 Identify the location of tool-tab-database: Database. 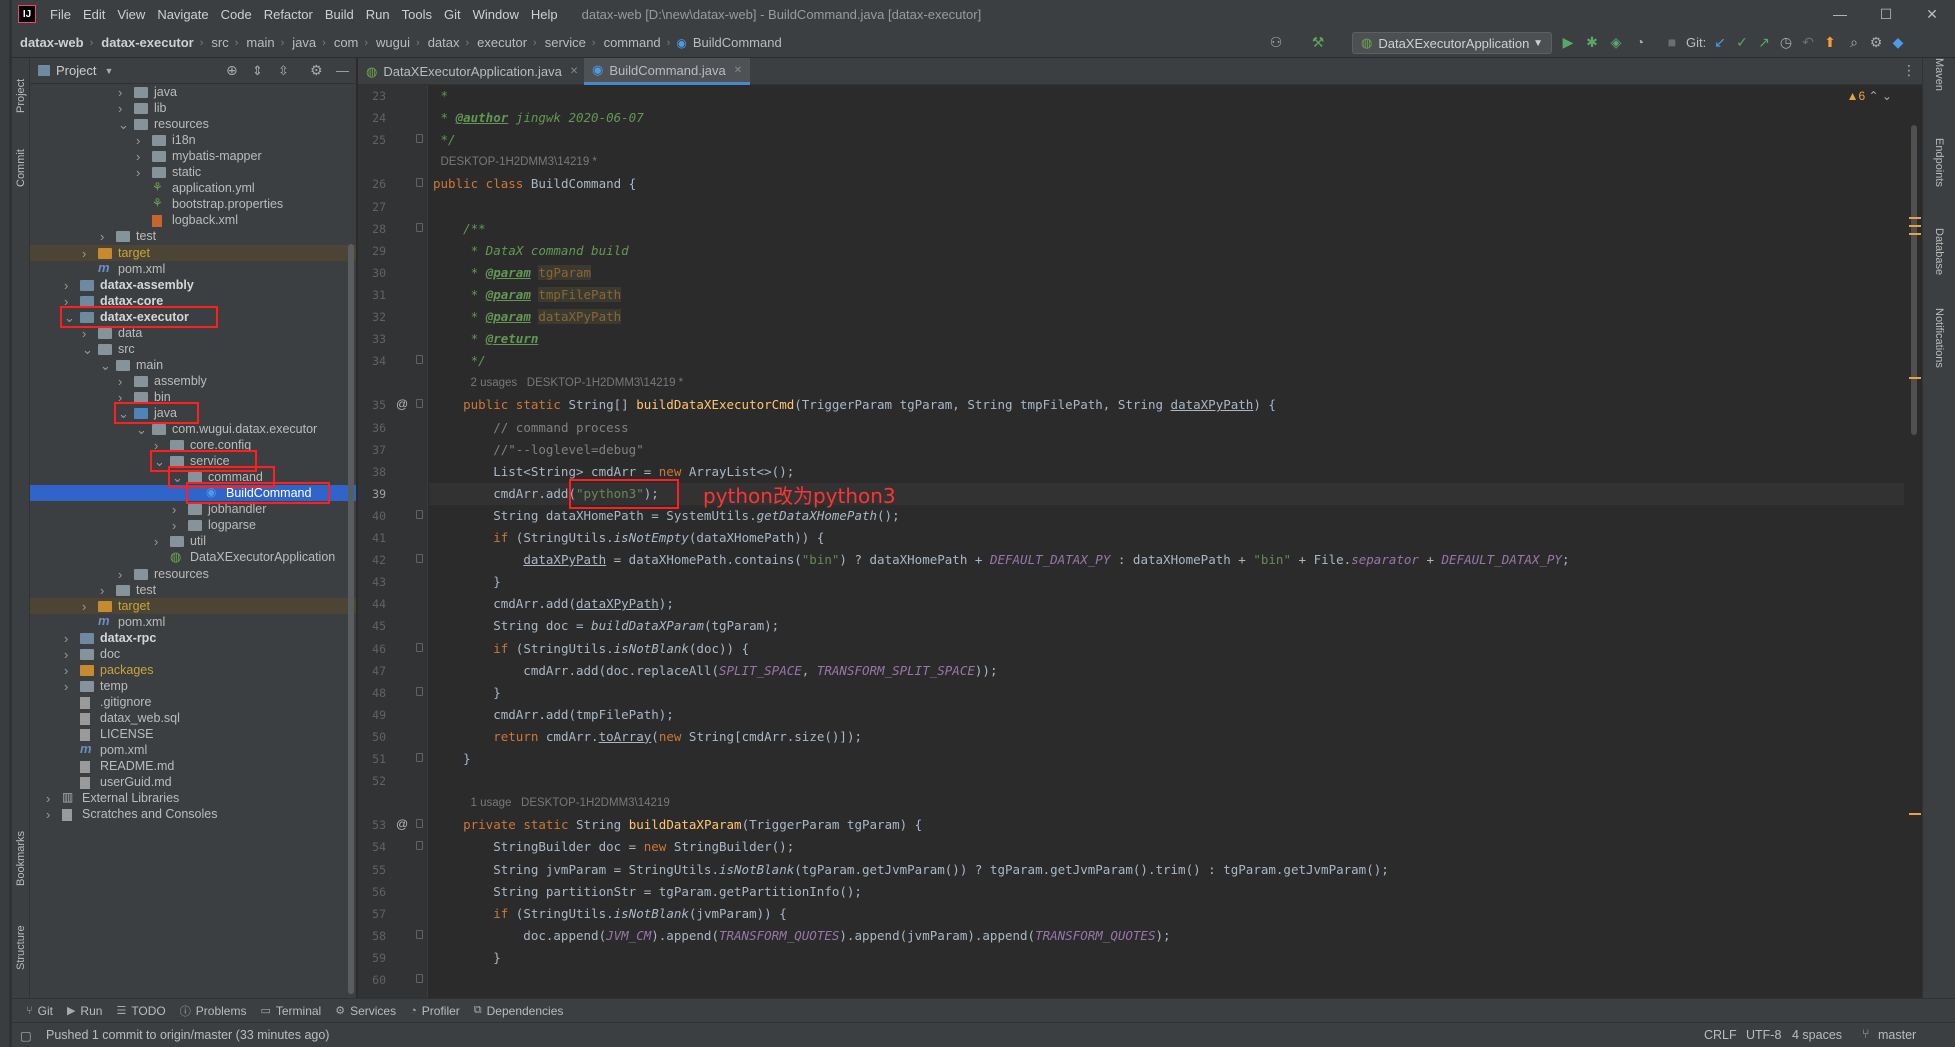
(1939, 263).